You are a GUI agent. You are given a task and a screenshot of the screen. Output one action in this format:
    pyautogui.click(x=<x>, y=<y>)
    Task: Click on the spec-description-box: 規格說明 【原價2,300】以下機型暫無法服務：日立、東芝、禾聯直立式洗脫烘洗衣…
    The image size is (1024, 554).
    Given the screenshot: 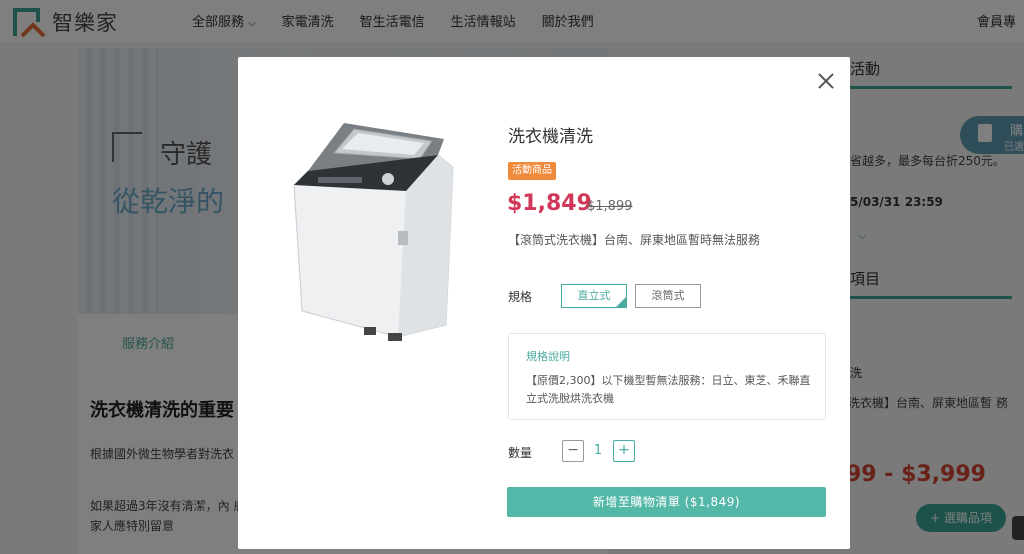 What is the action you would take?
    pyautogui.click(x=667, y=376)
    